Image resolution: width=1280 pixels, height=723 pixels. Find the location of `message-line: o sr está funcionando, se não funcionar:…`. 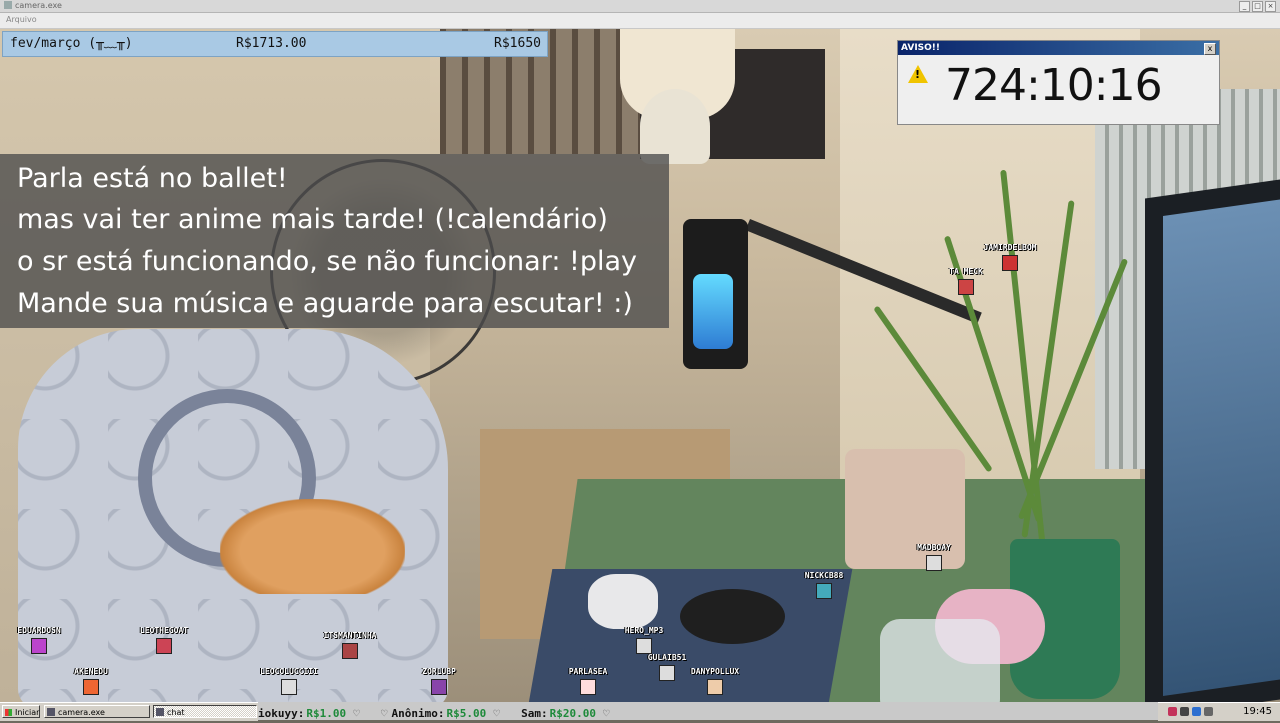

message-line: o sr está funcionando, se não funcionar:… is located at coordinates (327, 261).